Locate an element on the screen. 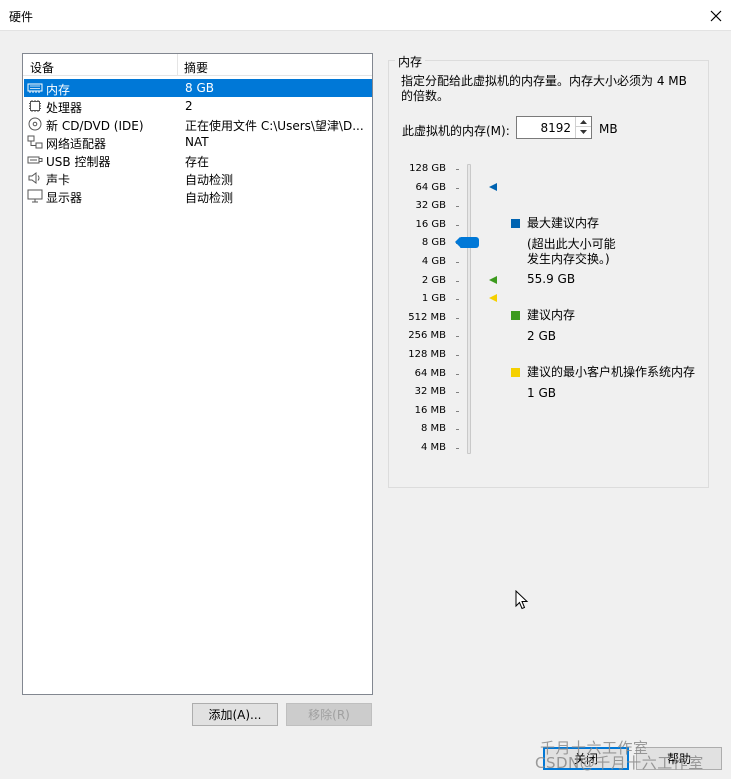 This screenshot has height=779, width=731. memory-group-title: 内存 is located at coordinates (410, 61).